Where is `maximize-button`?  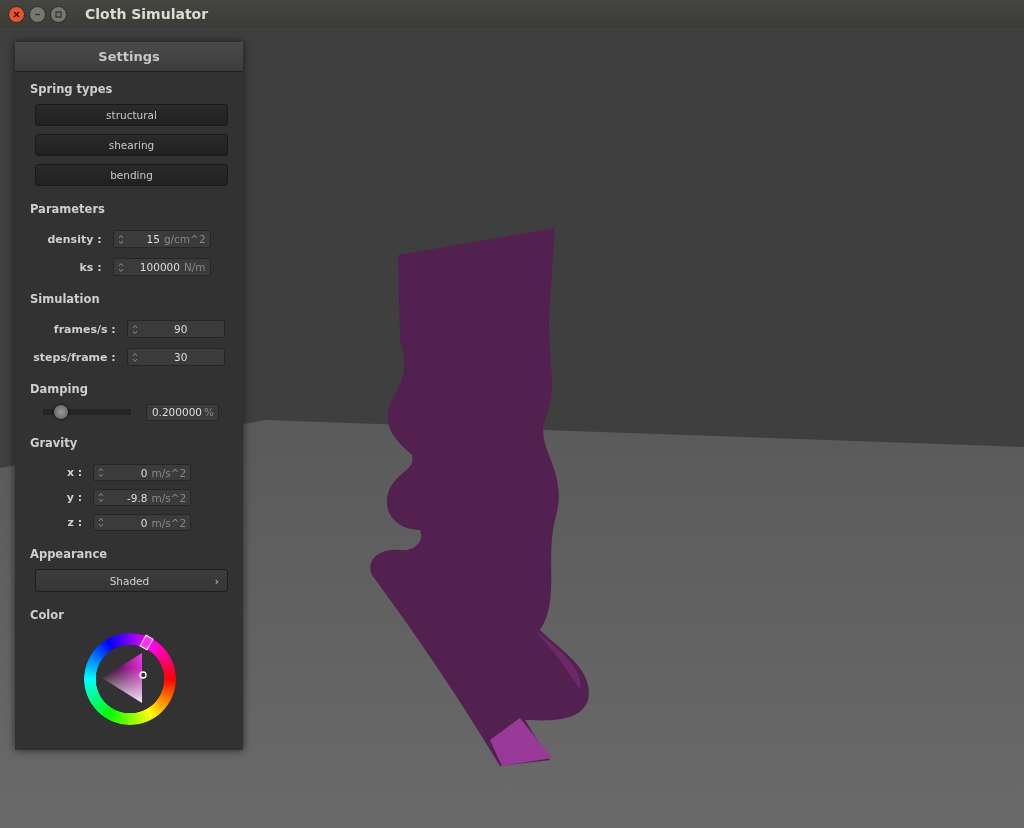 maximize-button is located at coordinates (58, 14).